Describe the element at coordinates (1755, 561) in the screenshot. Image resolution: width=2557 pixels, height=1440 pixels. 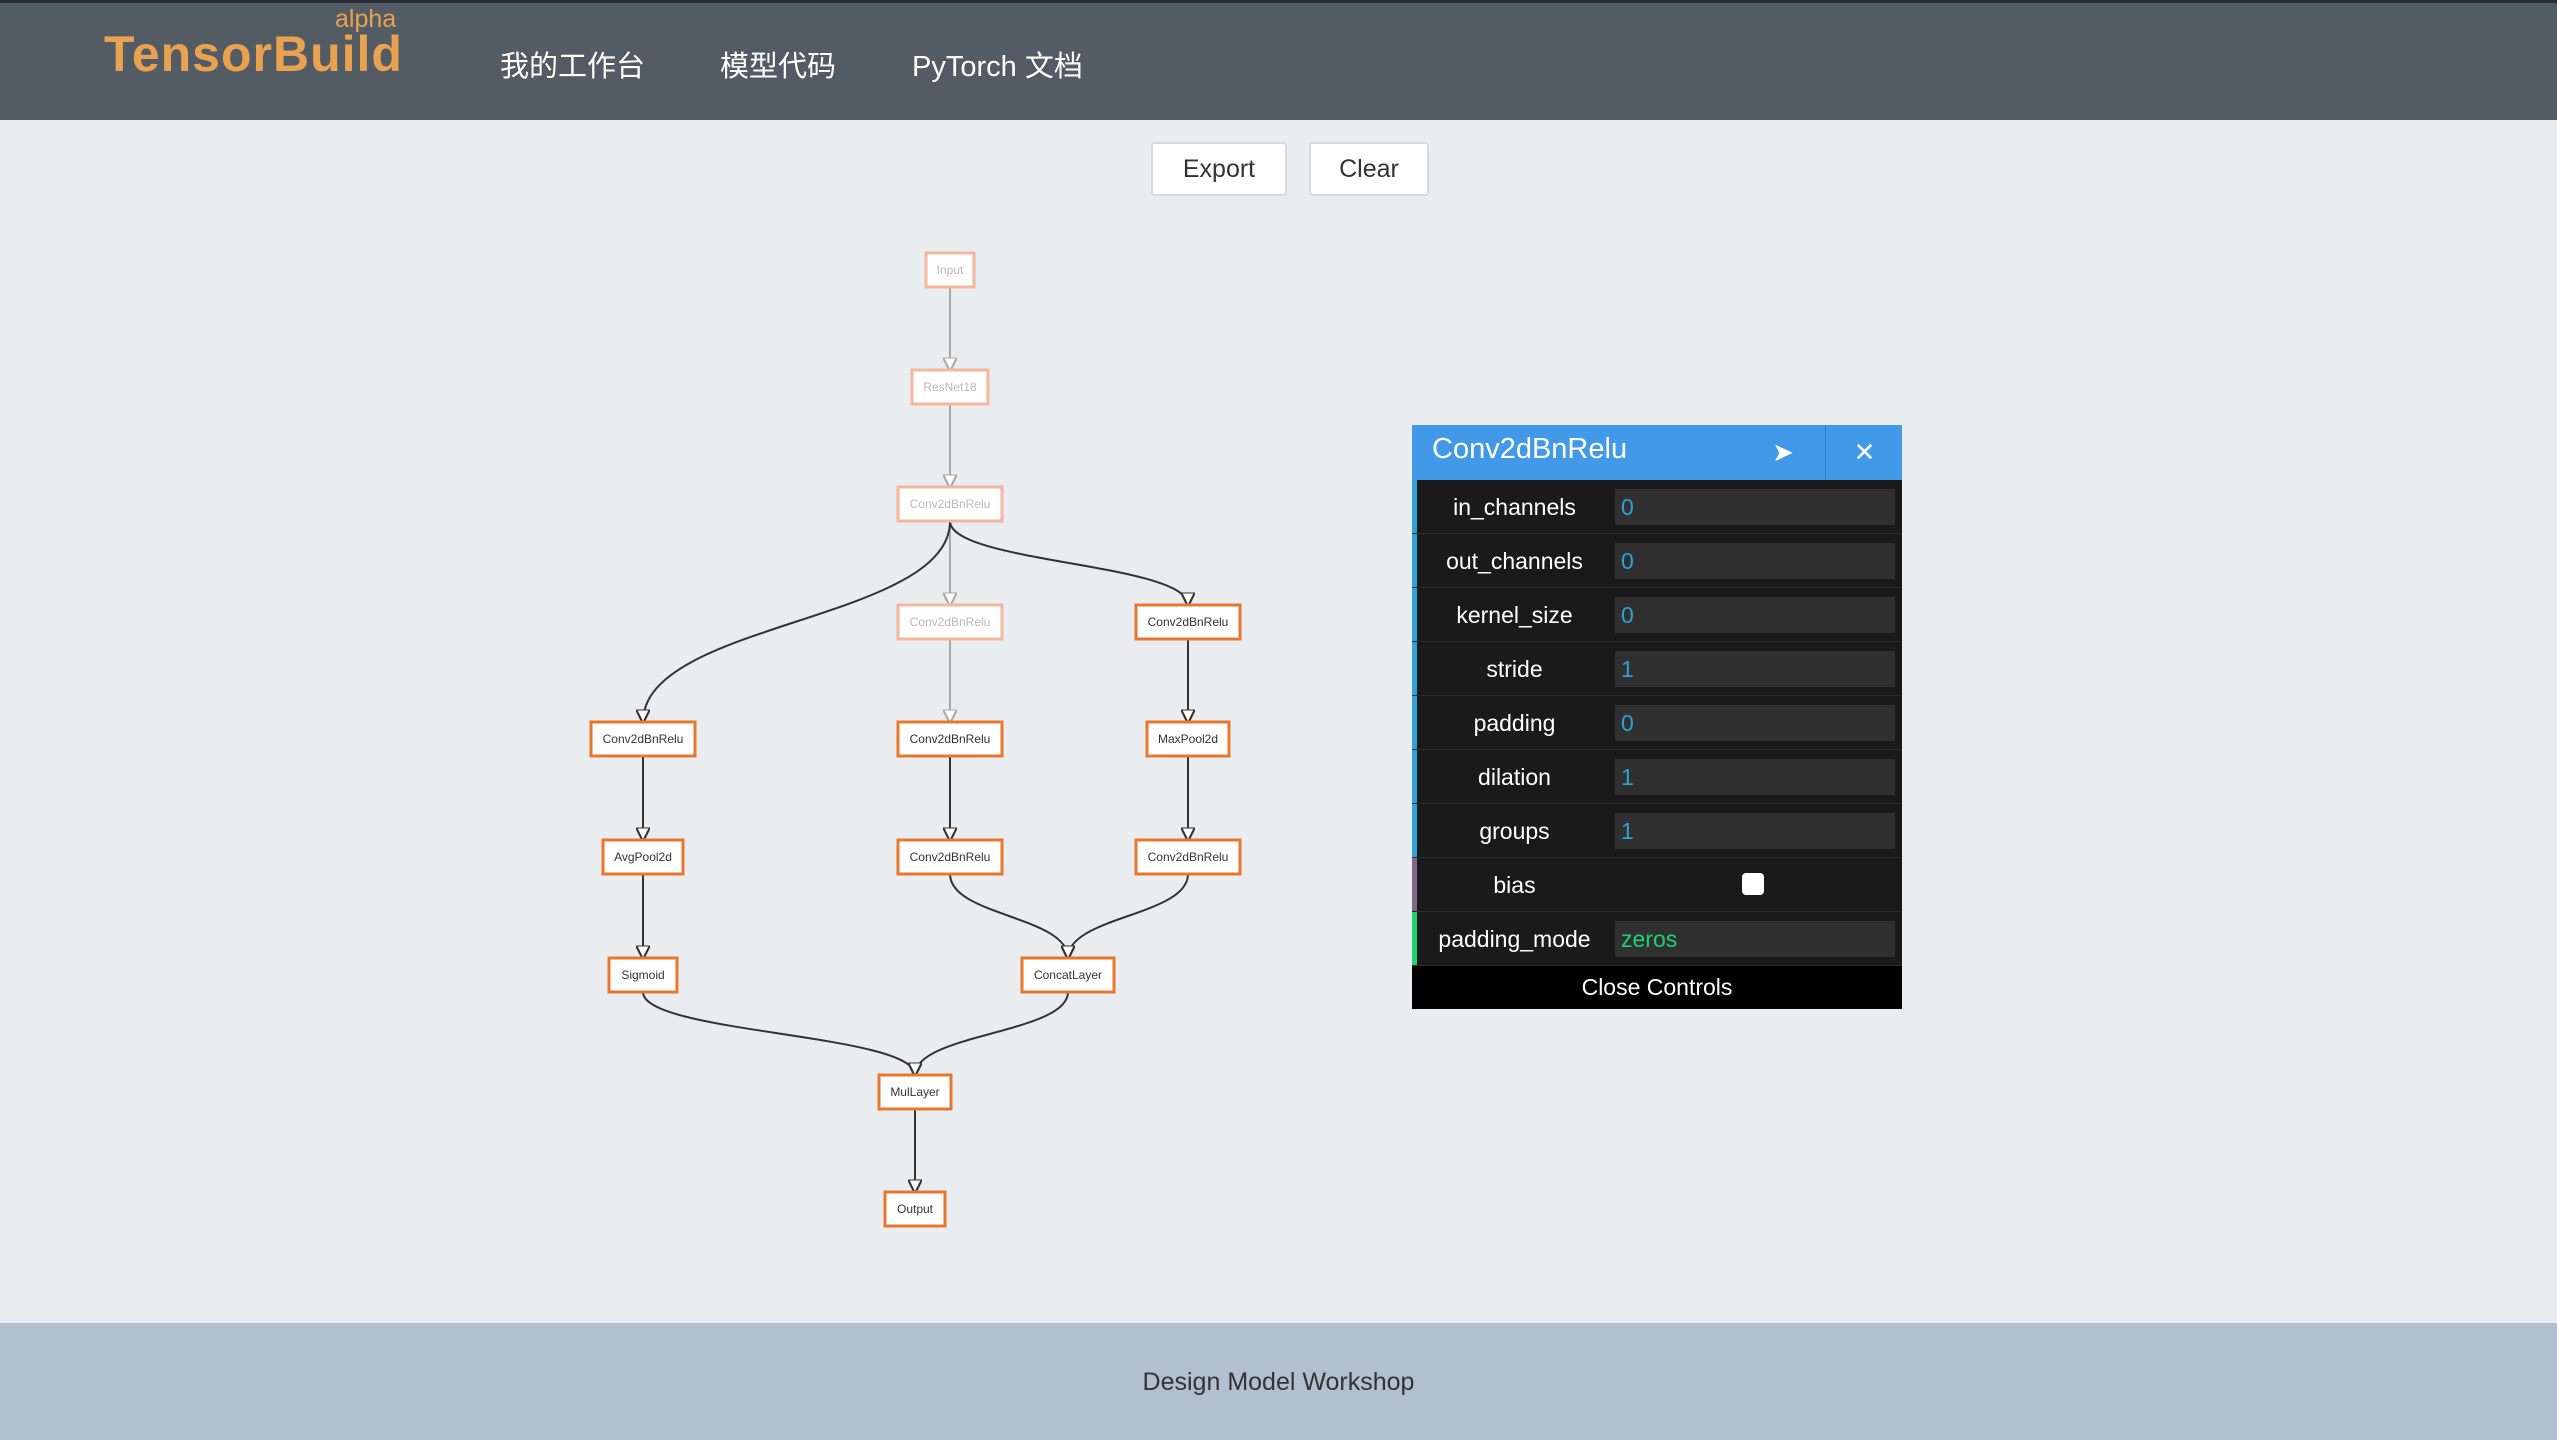
I see `out-channels-input` at that location.